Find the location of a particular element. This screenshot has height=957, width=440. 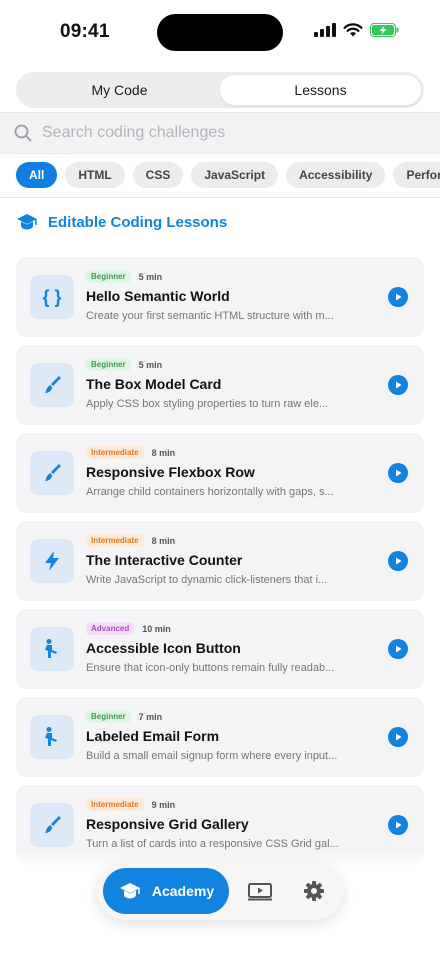

lesson-duration: 9 min is located at coordinates (163, 804).